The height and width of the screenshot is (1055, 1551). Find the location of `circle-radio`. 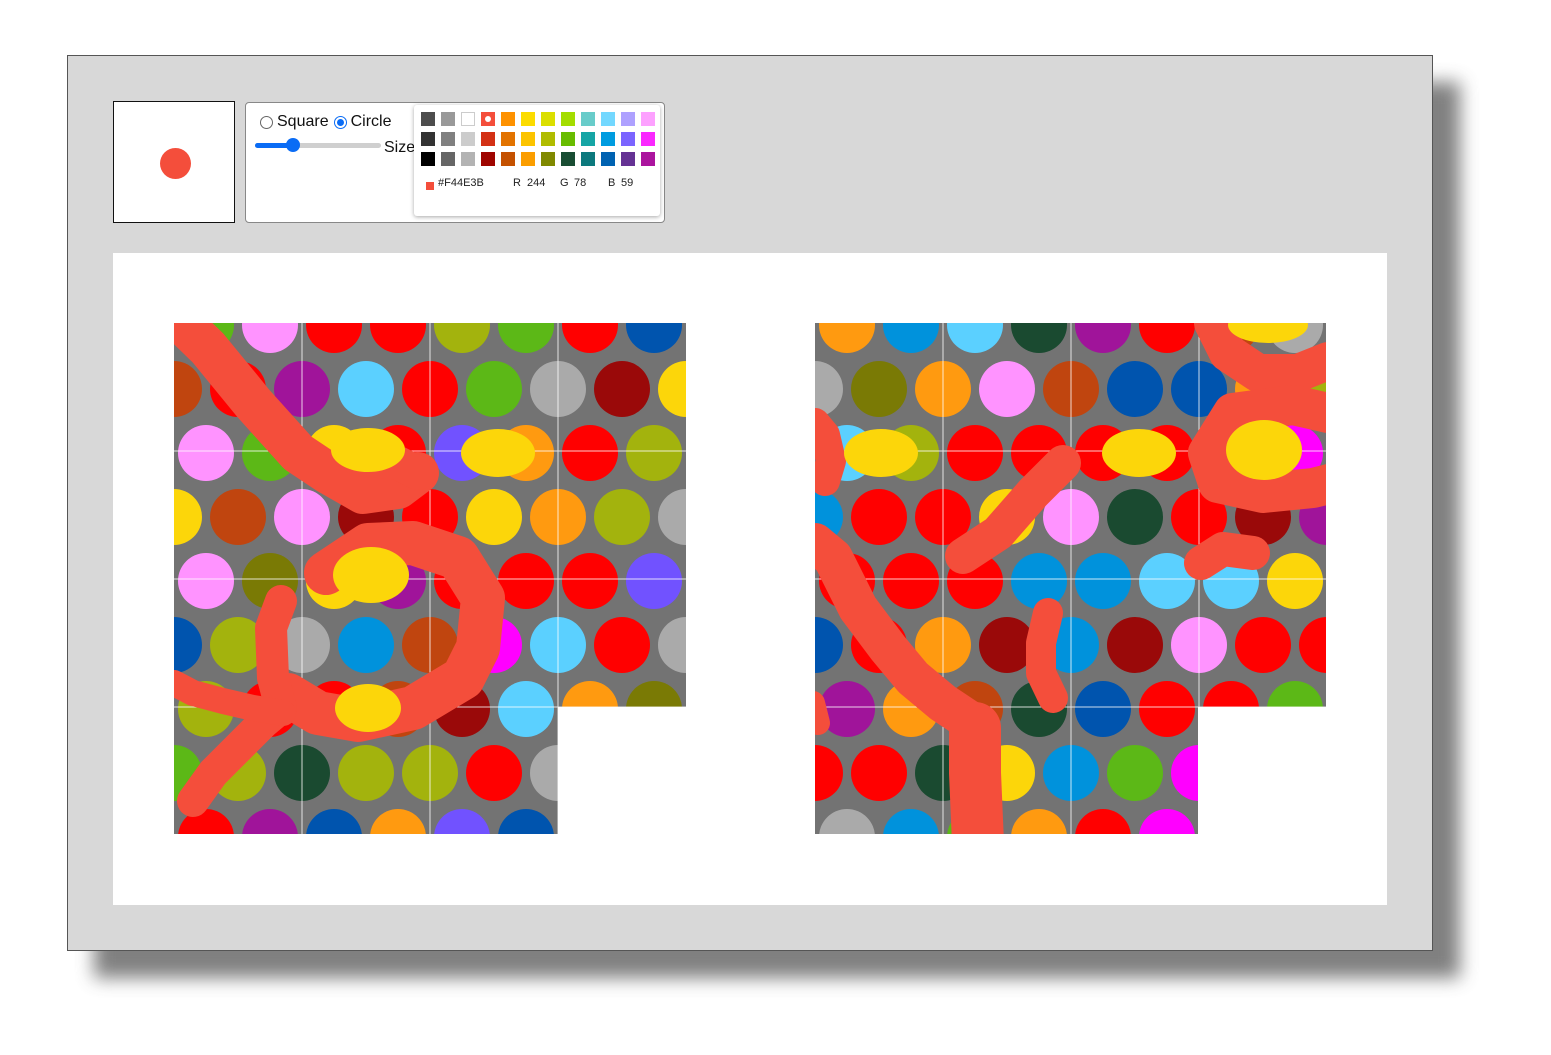

circle-radio is located at coordinates (340, 122).